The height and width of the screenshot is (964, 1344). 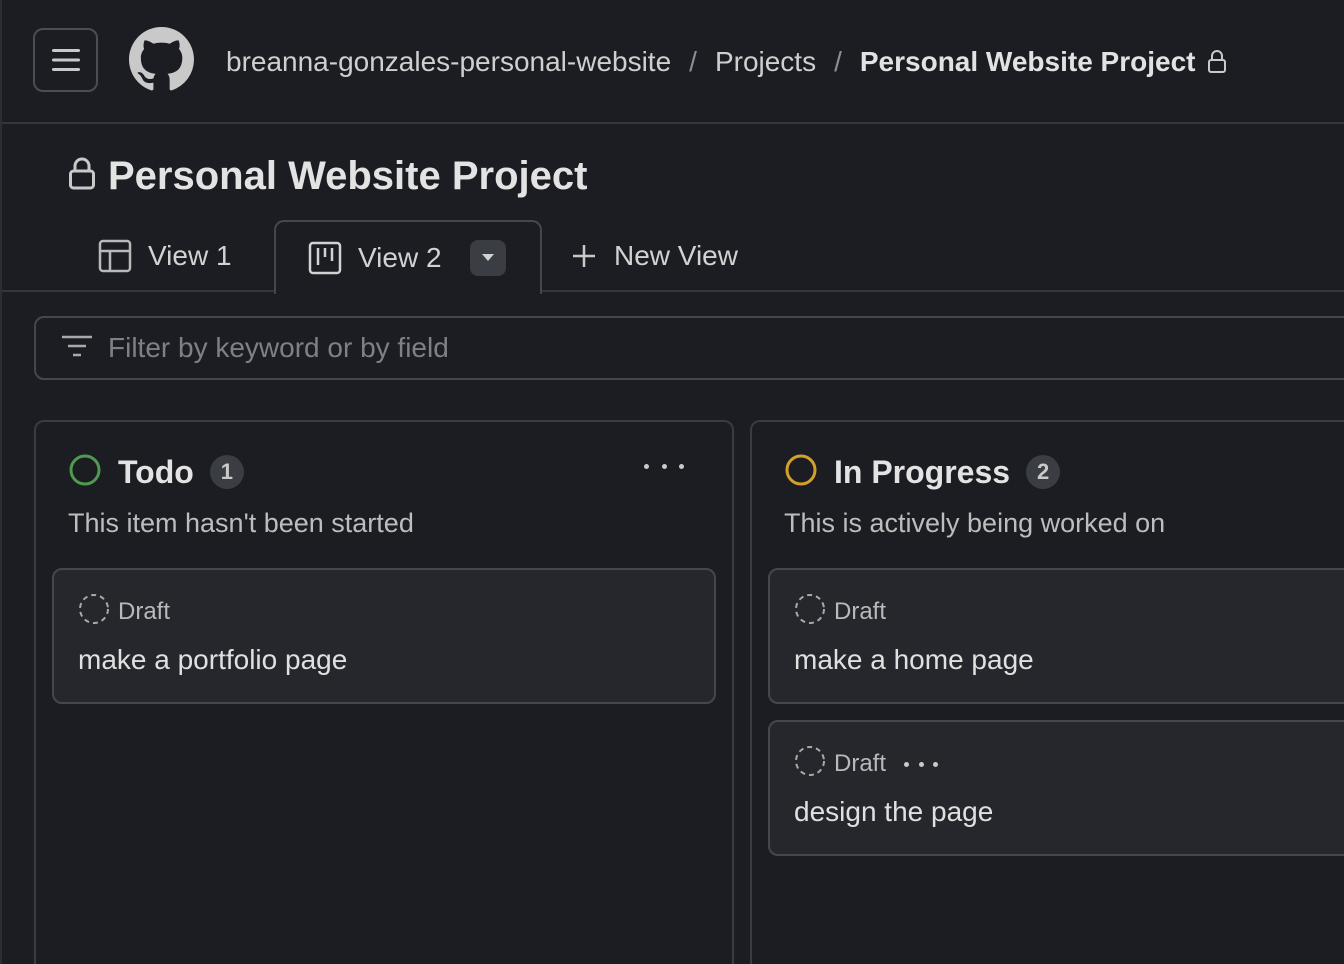 I want to click on view-tabs: View 1 View 2 New View, so click(x=673, y=257).